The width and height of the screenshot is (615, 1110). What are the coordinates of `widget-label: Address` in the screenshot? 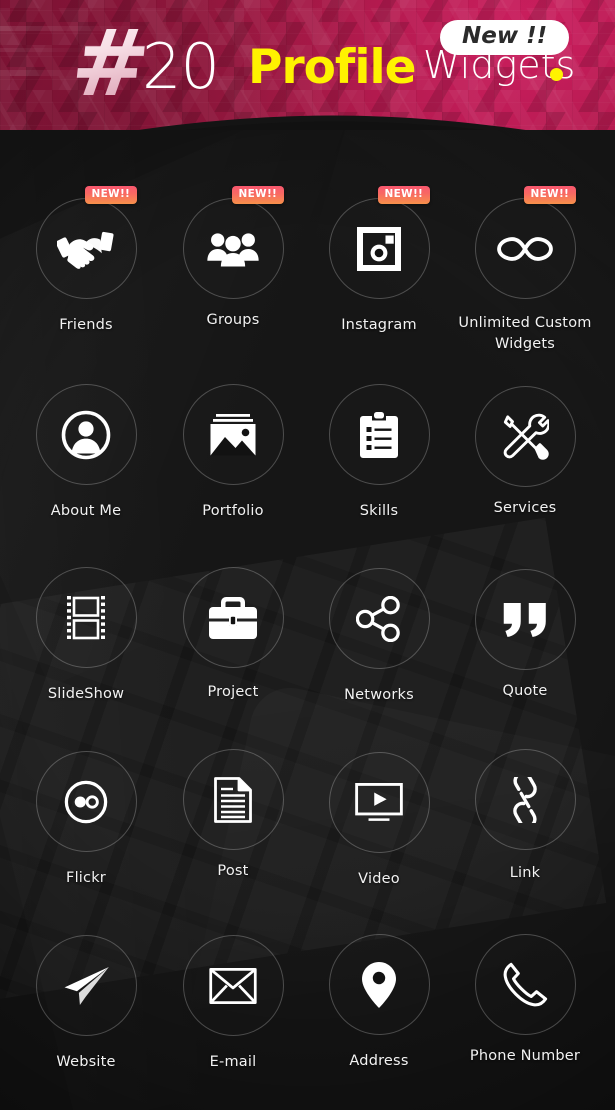 It's located at (379, 1061).